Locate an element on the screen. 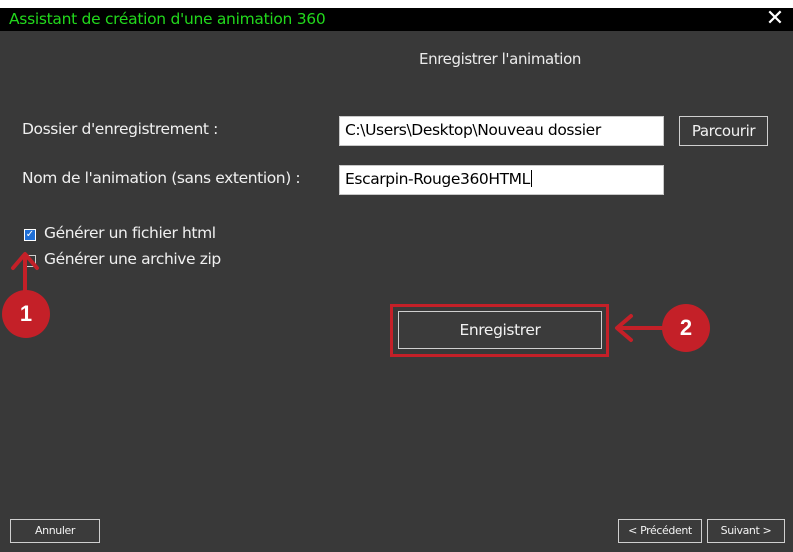 Image resolution: width=793 pixels, height=552 pixels. animation-name-input: Escarpin-Rouge360HTML is located at coordinates (501, 180).